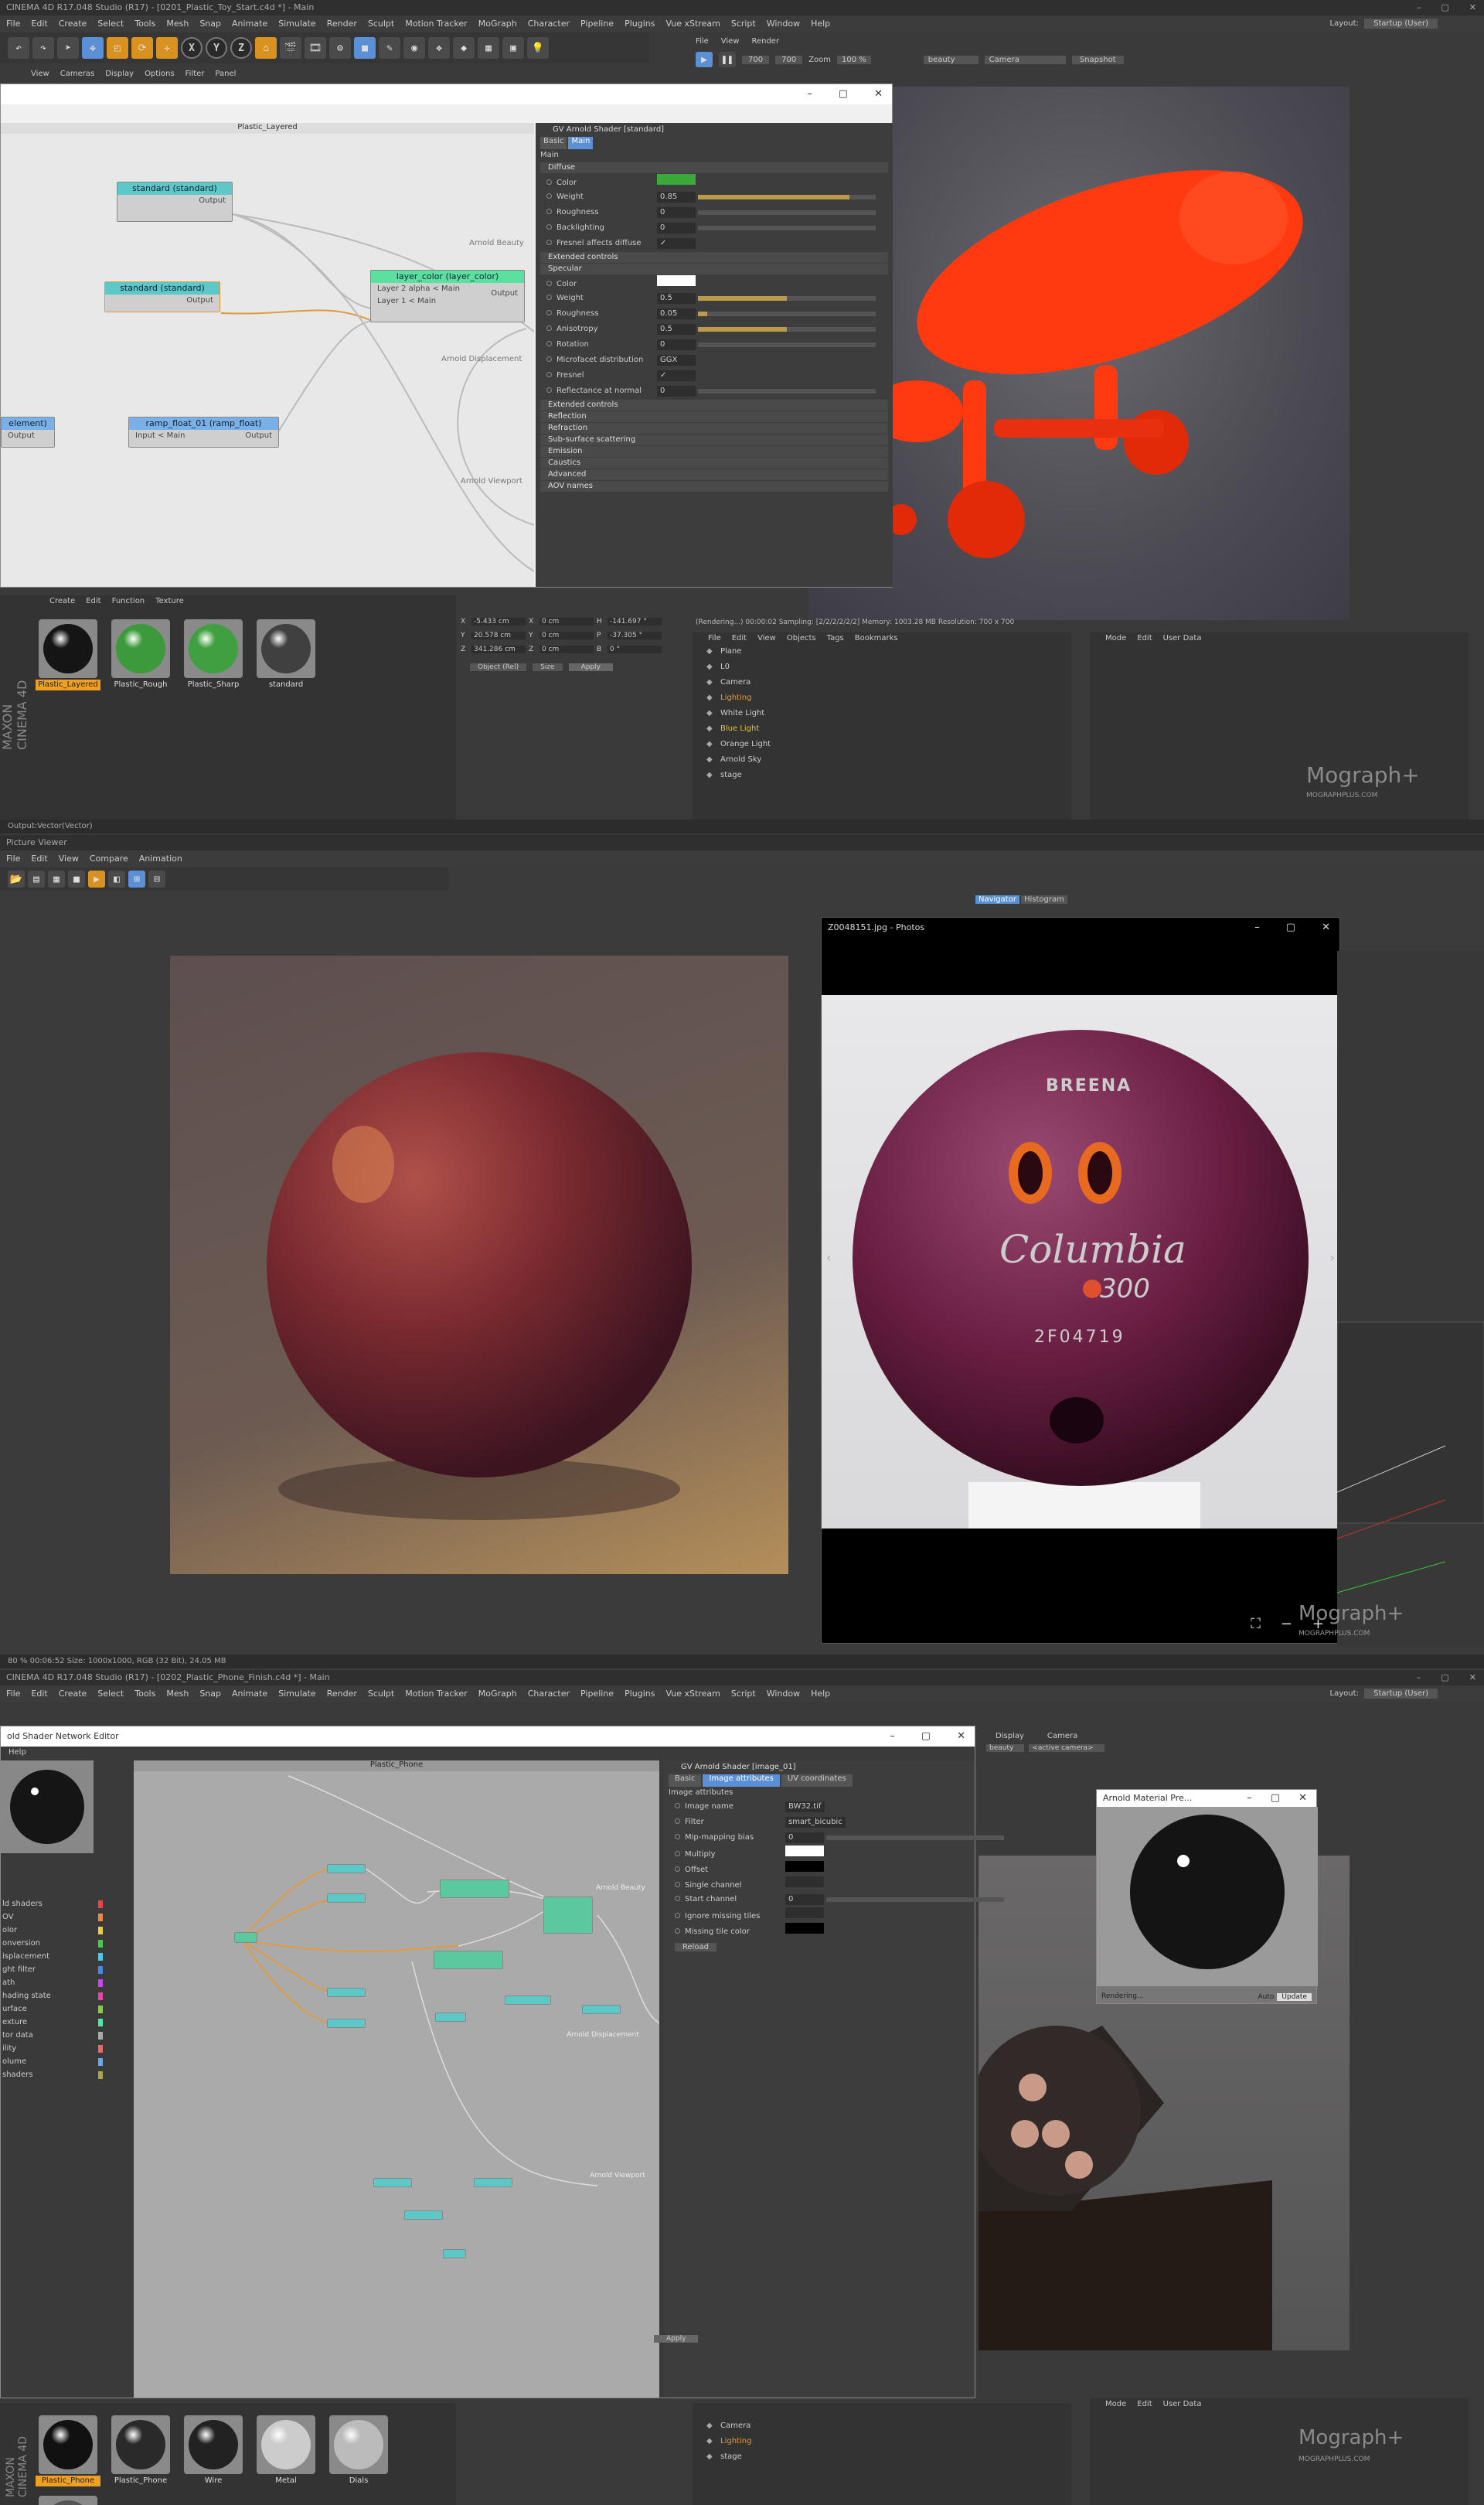 Image resolution: width=1484 pixels, height=2505 pixels. Describe the element at coordinates (439, 48) in the screenshot. I see `array-icon: ❖` at that location.